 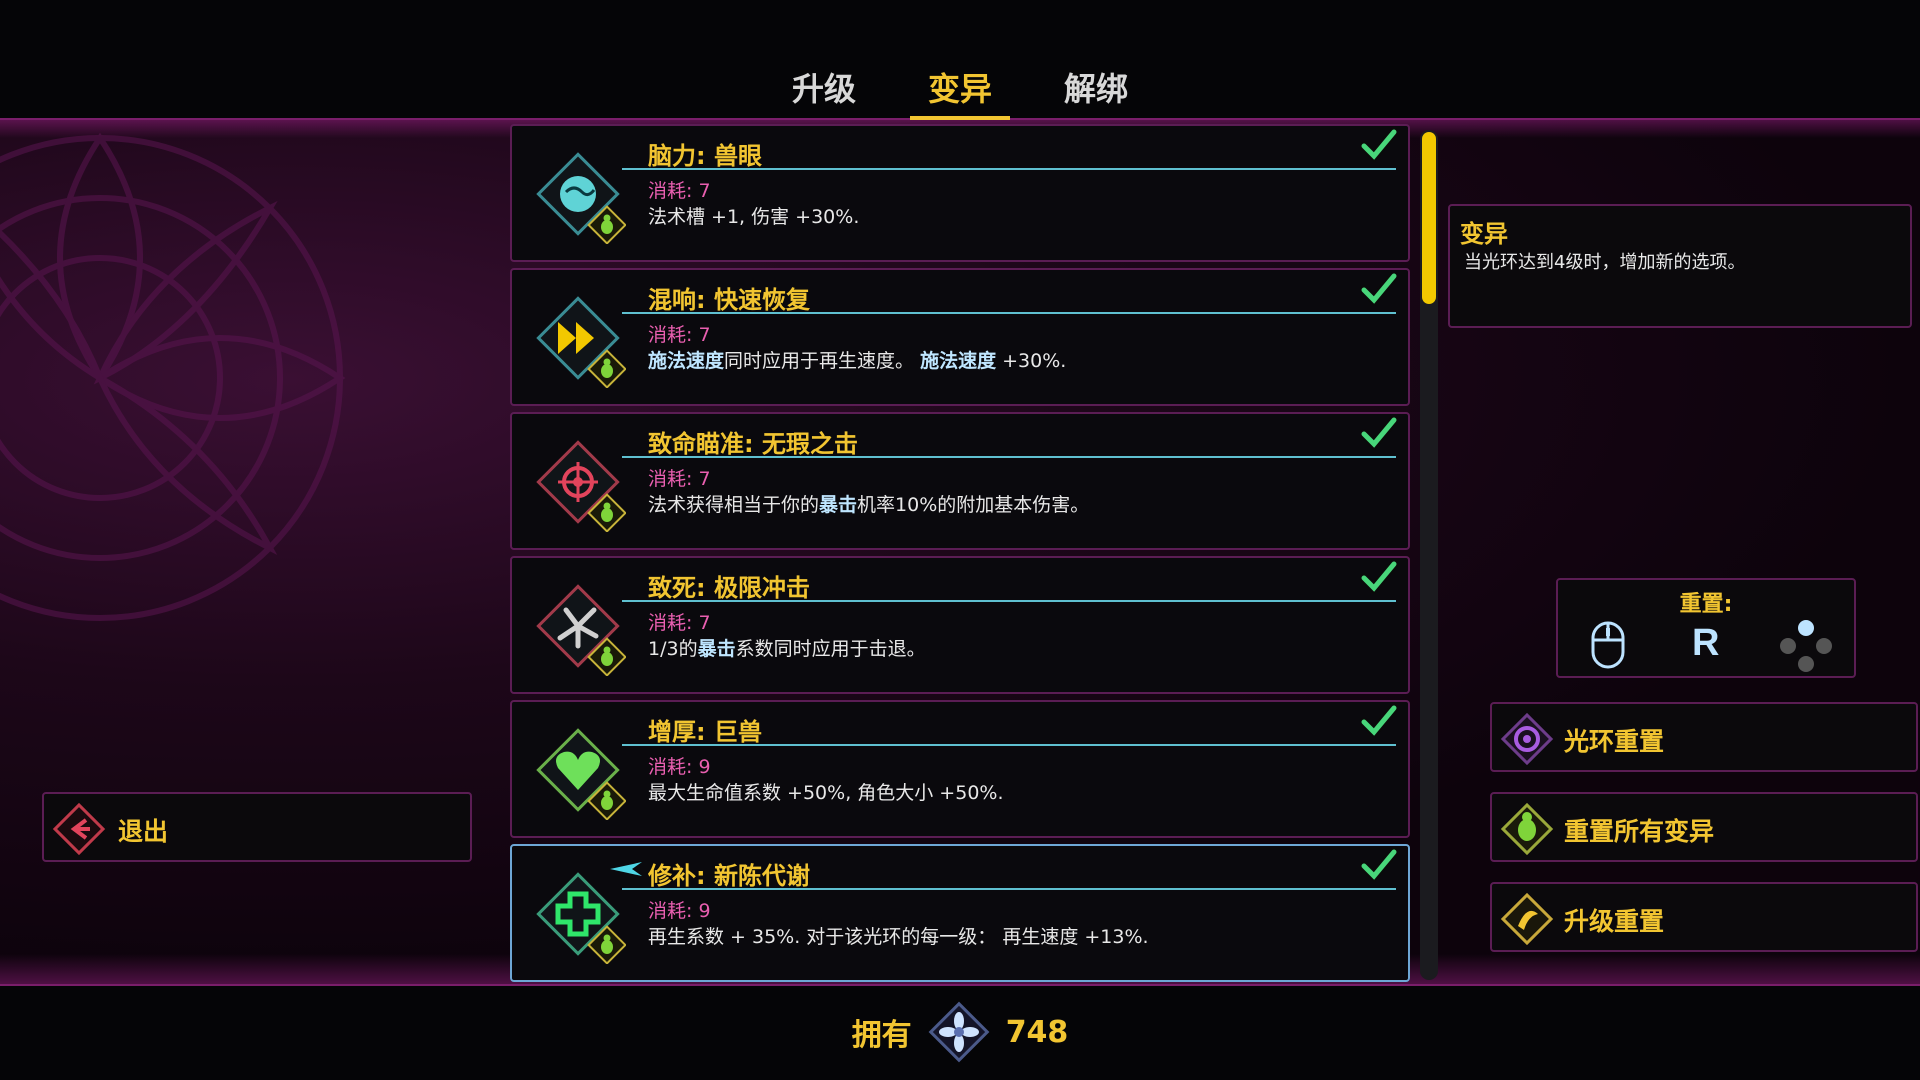 I want to click on currency-flower-icon, so click(x=959, y=1032).